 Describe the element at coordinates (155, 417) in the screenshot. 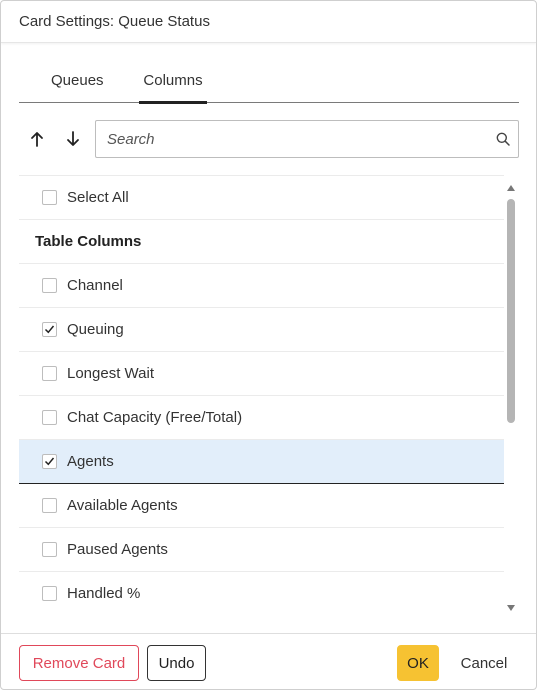

I see `column-label: Chat Capacity (Free/Total)` at that location.